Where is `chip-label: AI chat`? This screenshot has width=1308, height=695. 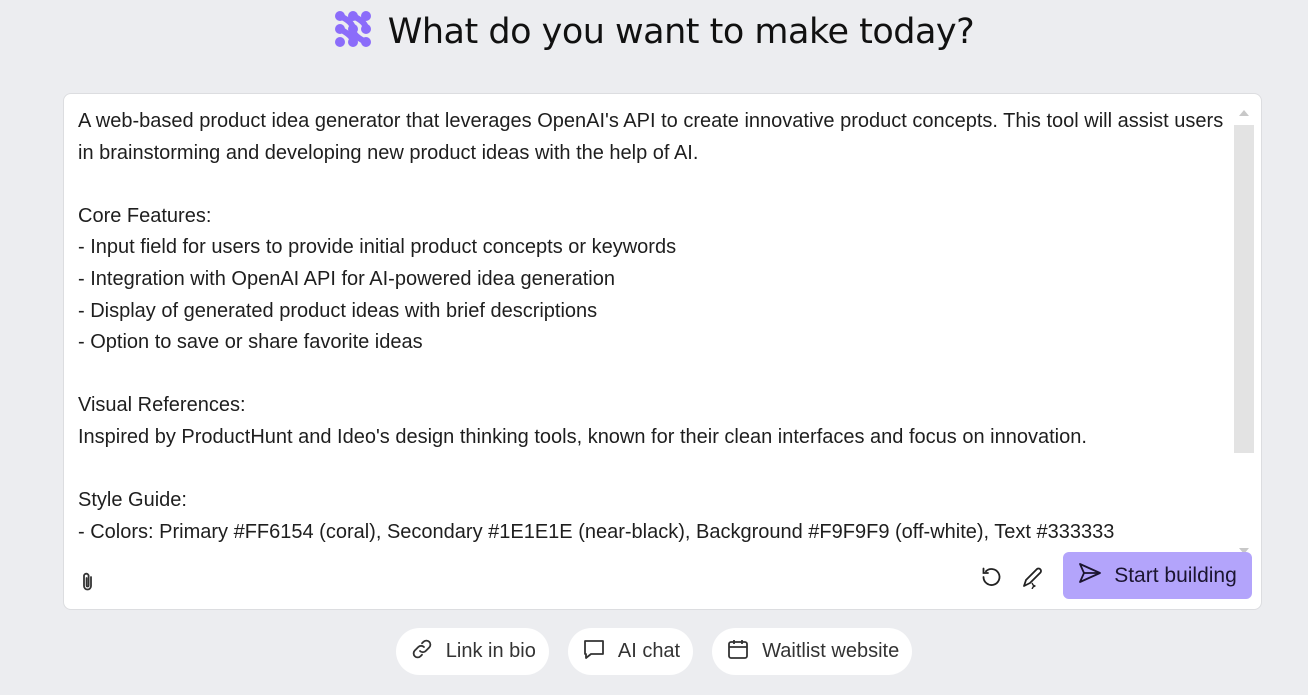
chip-label: AI chat is located at coordinates (649, 651).